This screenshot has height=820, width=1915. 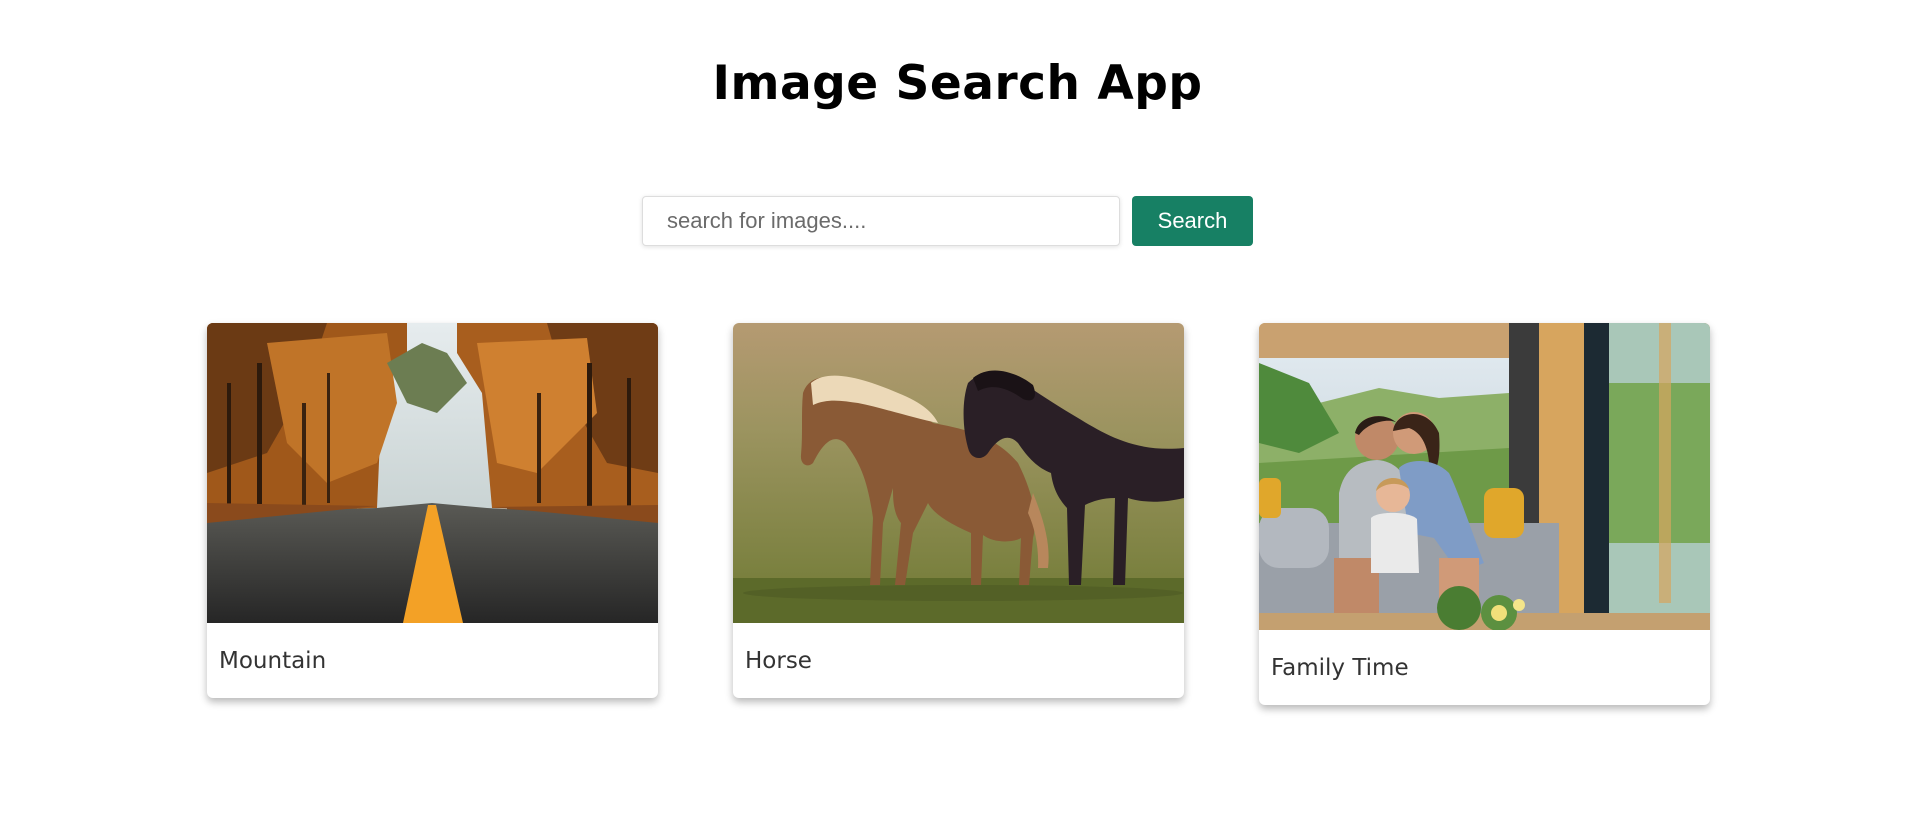 I want to click on card-link: Mountain, so click(x=272, y=661).